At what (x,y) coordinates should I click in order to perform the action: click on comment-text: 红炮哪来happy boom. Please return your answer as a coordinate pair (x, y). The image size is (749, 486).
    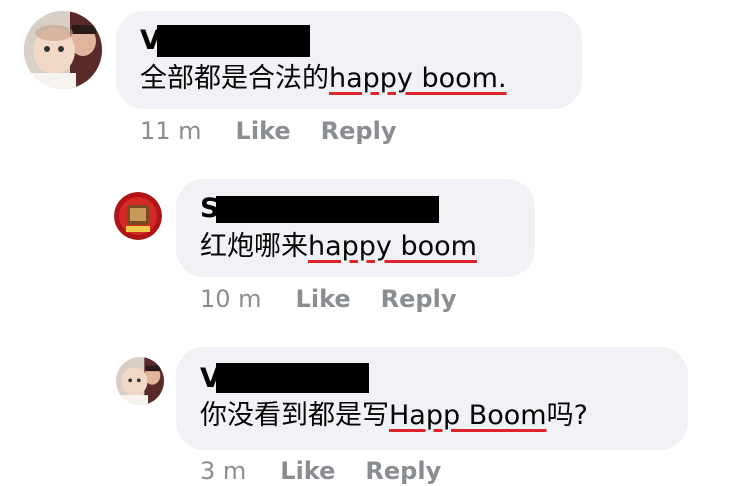
    Looking at the image, I should click on (338, 247).